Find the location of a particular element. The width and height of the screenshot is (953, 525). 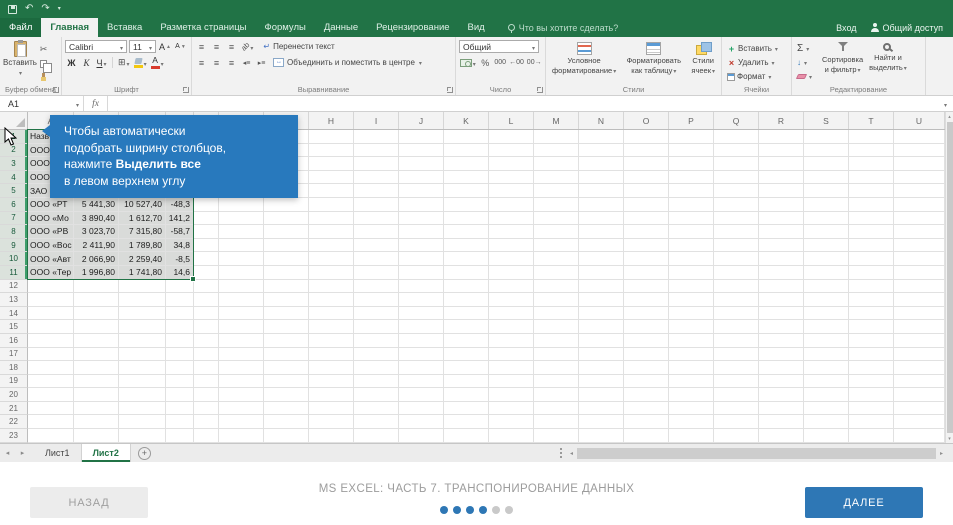

ribbon-tab-review: Рецензирование is located at coordinates (412, 27).